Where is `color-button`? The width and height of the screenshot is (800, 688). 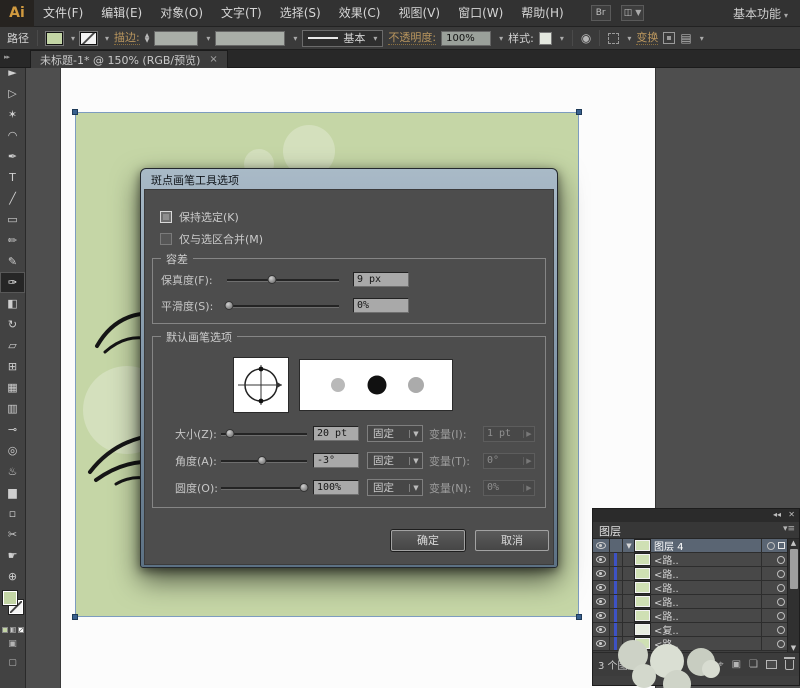 color-button is located at coordinates (4, 630).